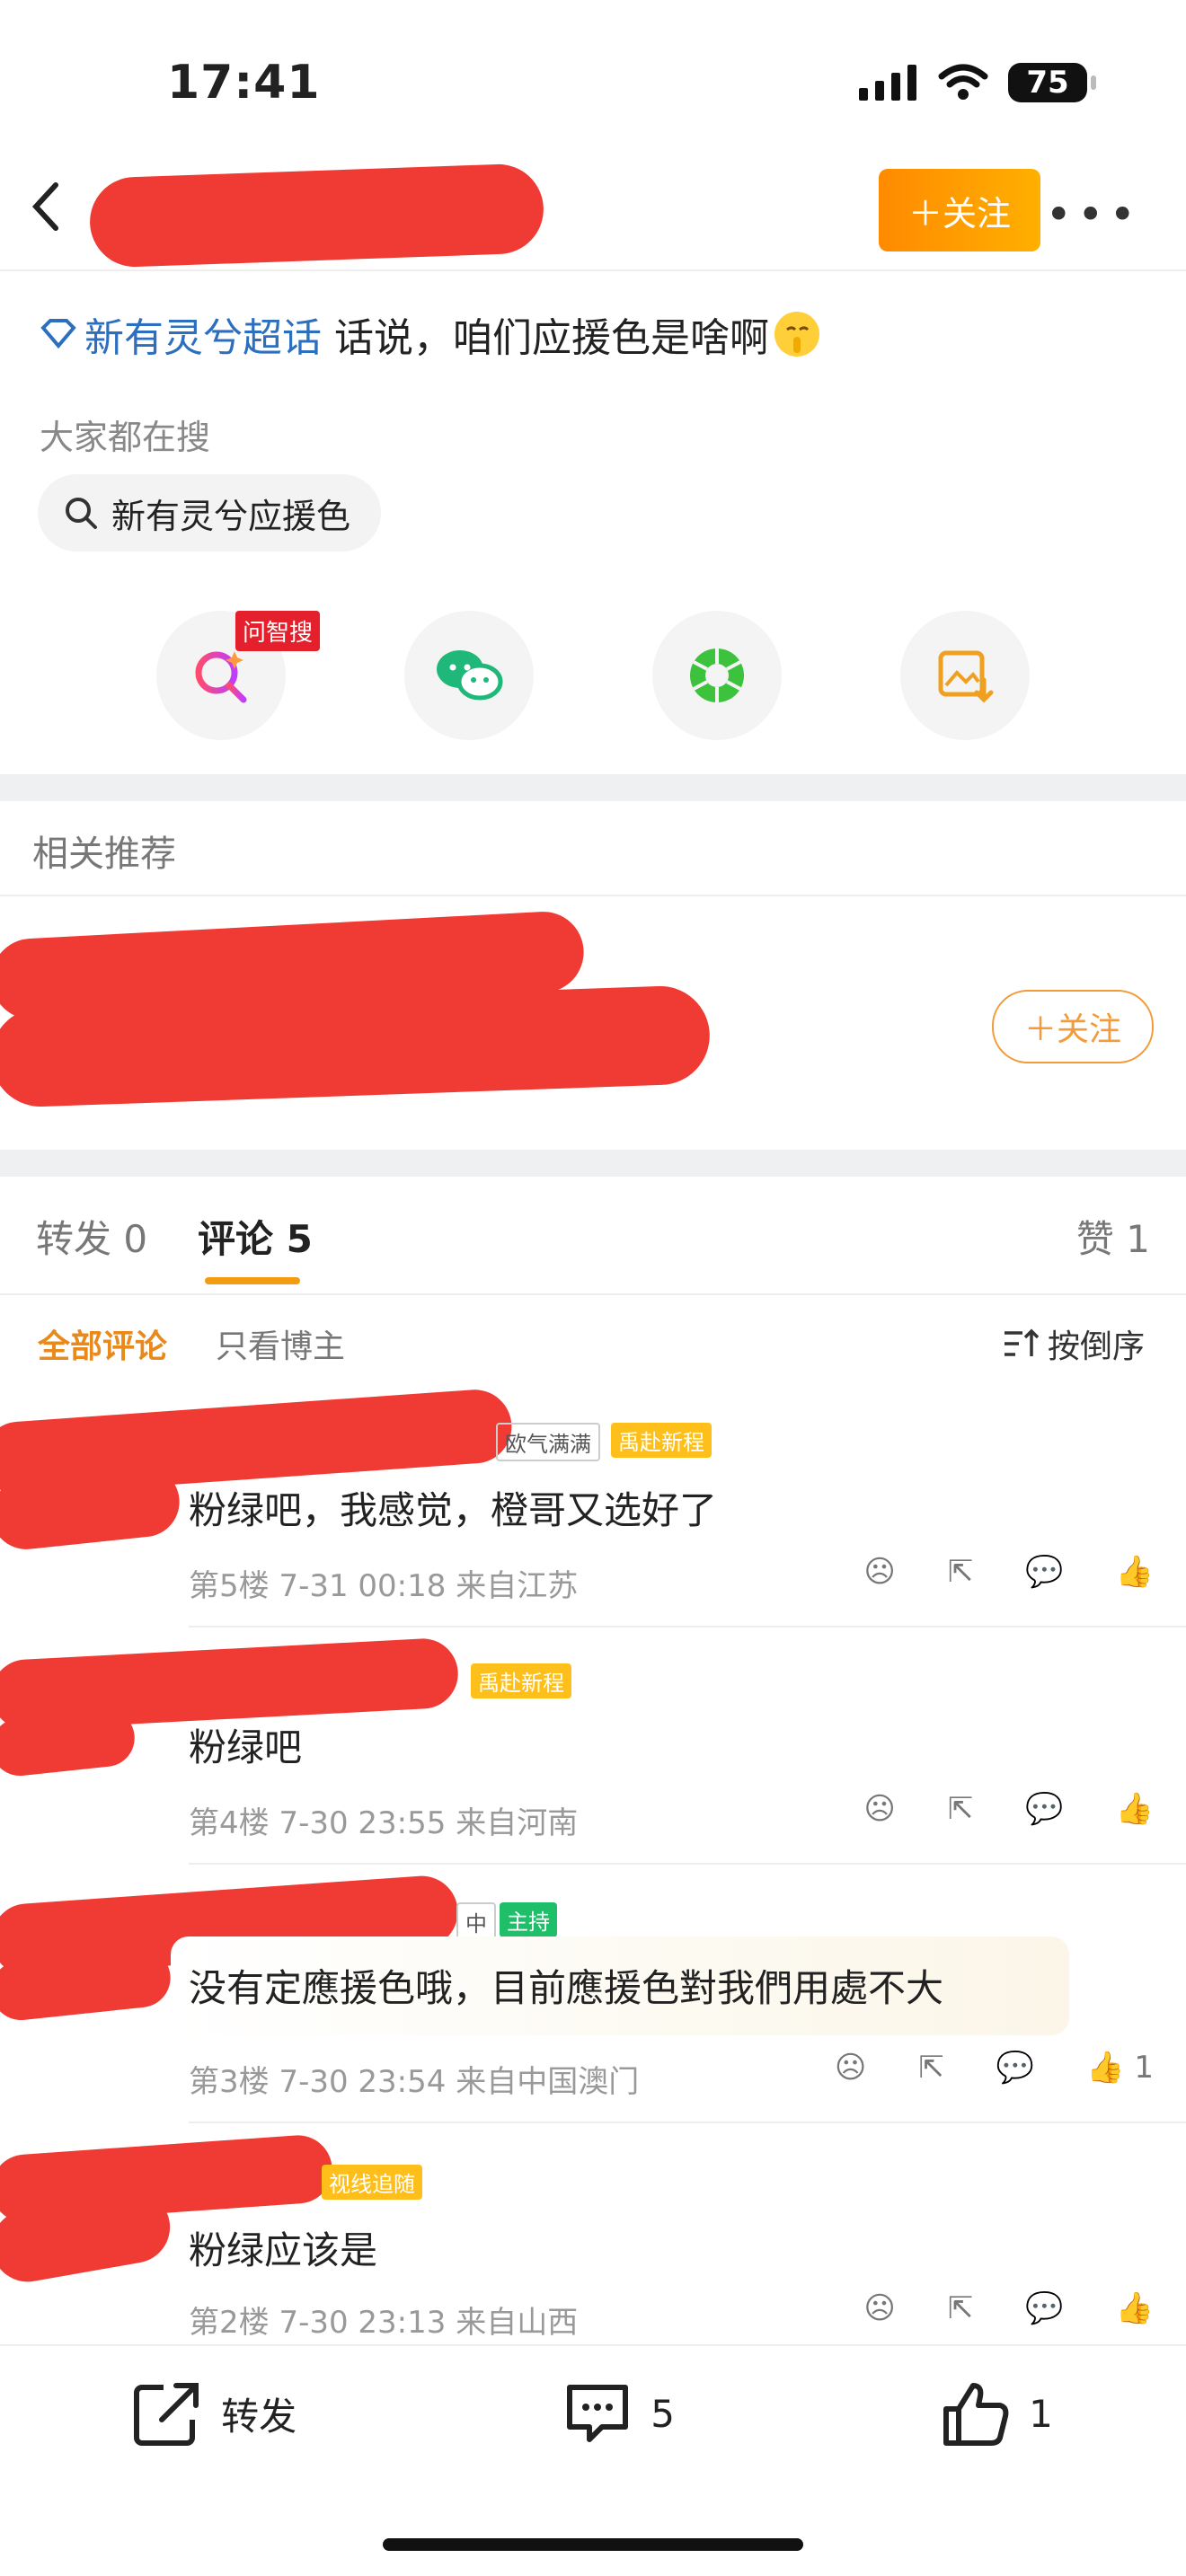 This screenshot has width=1186, height=2576. Describe the element at coordinates (280, 1343) in the screenshot. I see `filter-author-only: 只看博主` at that location.